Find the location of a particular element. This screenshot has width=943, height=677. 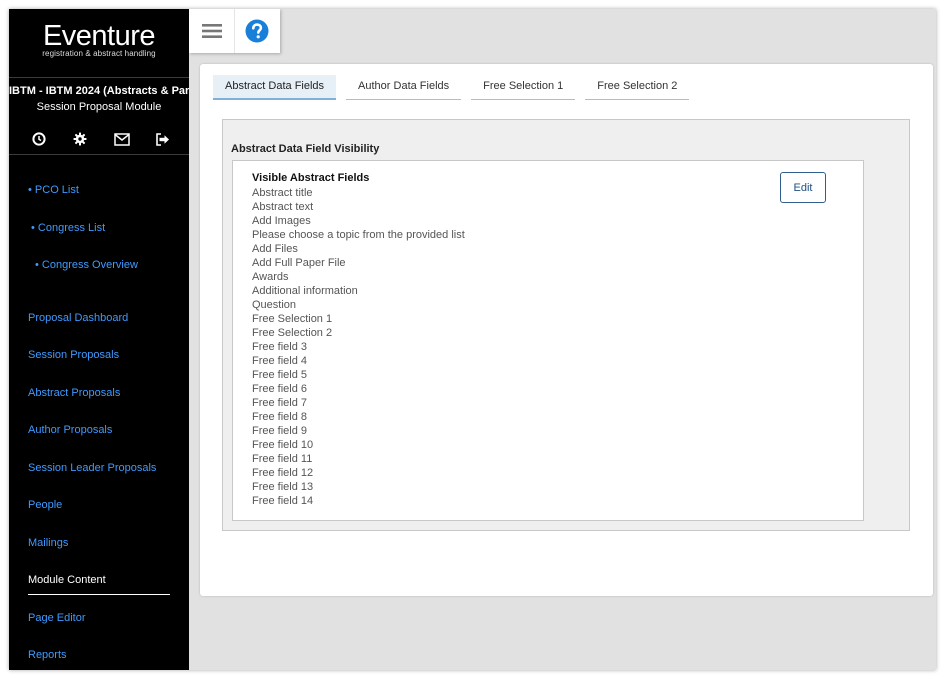

field-list-item: Free field 10 is located at coordinates (283, 445).